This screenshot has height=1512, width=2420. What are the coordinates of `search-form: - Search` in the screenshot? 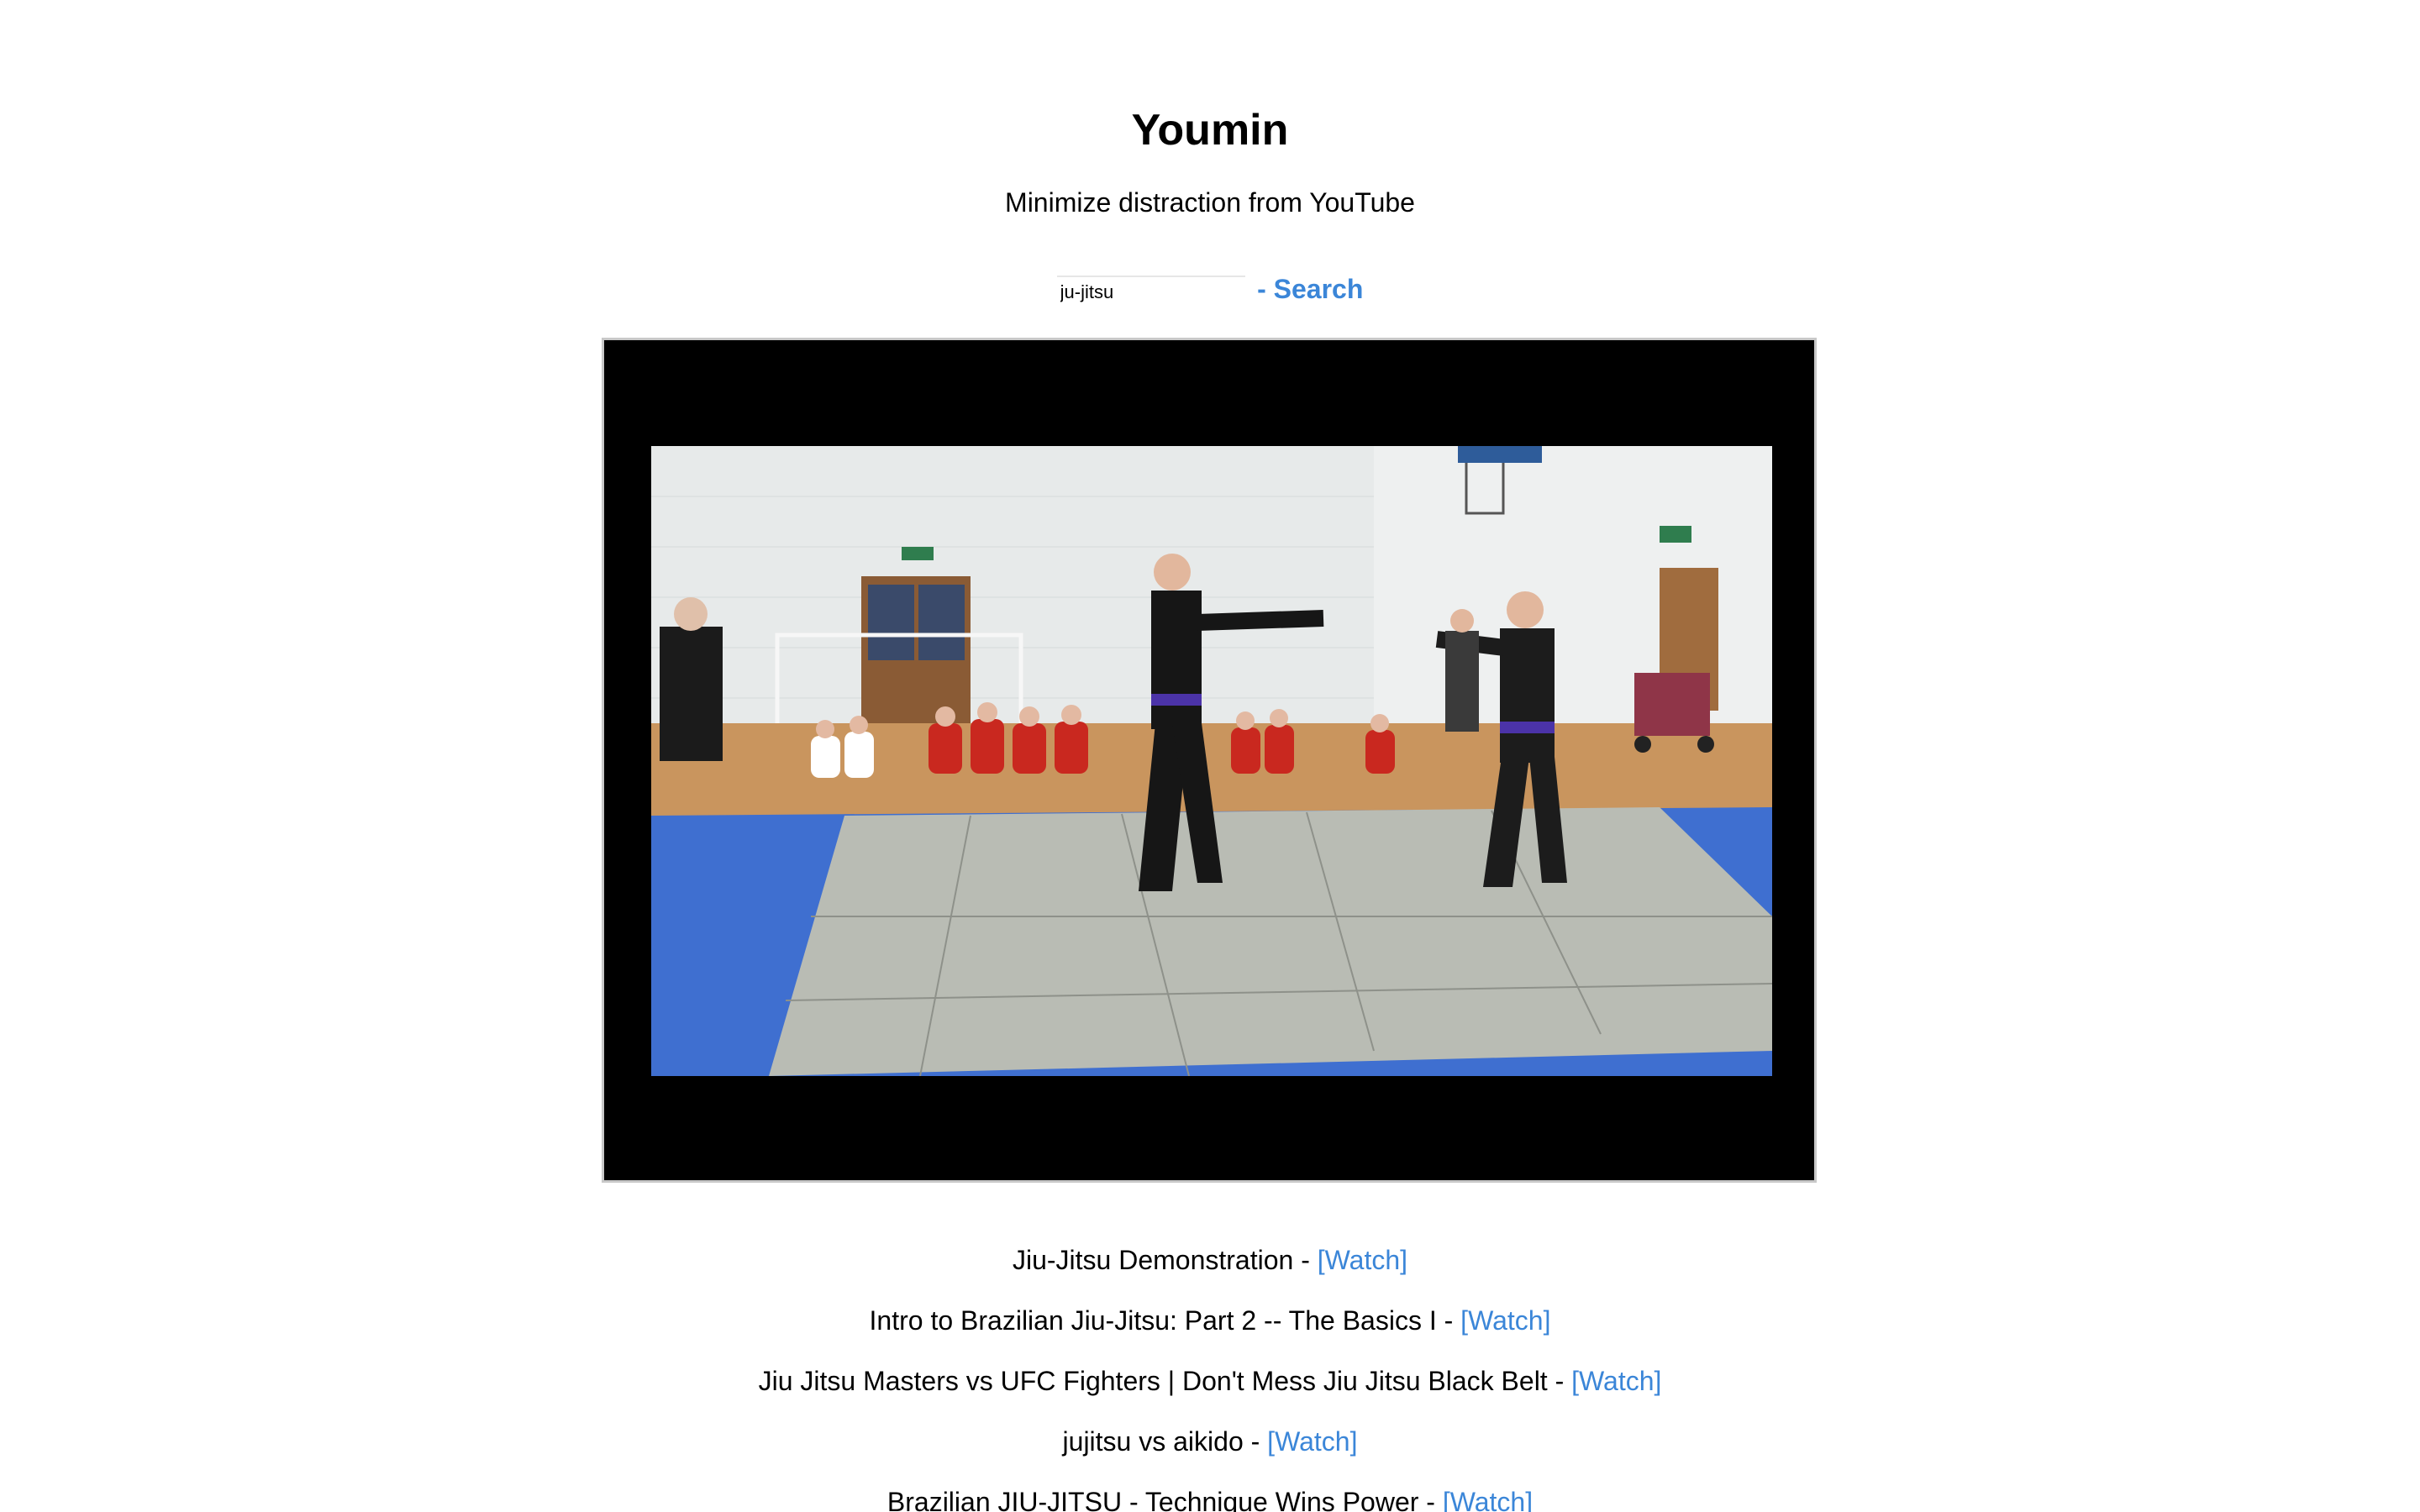 It's located at (1210, 293).